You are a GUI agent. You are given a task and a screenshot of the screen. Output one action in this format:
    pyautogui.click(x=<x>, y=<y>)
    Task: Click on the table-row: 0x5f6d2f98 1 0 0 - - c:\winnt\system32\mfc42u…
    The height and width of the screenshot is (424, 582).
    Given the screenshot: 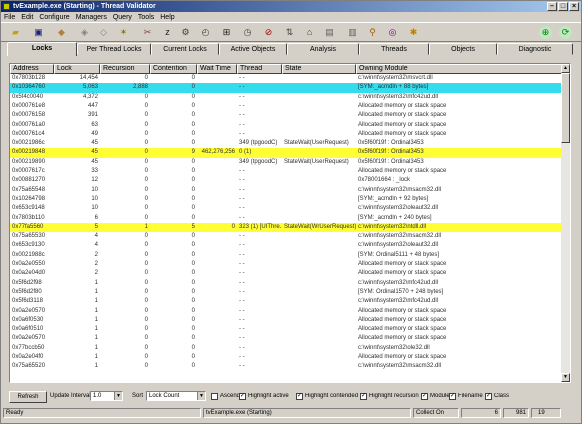 What is the action you would take?
    pyautogui.click(x=286, y=283)
    